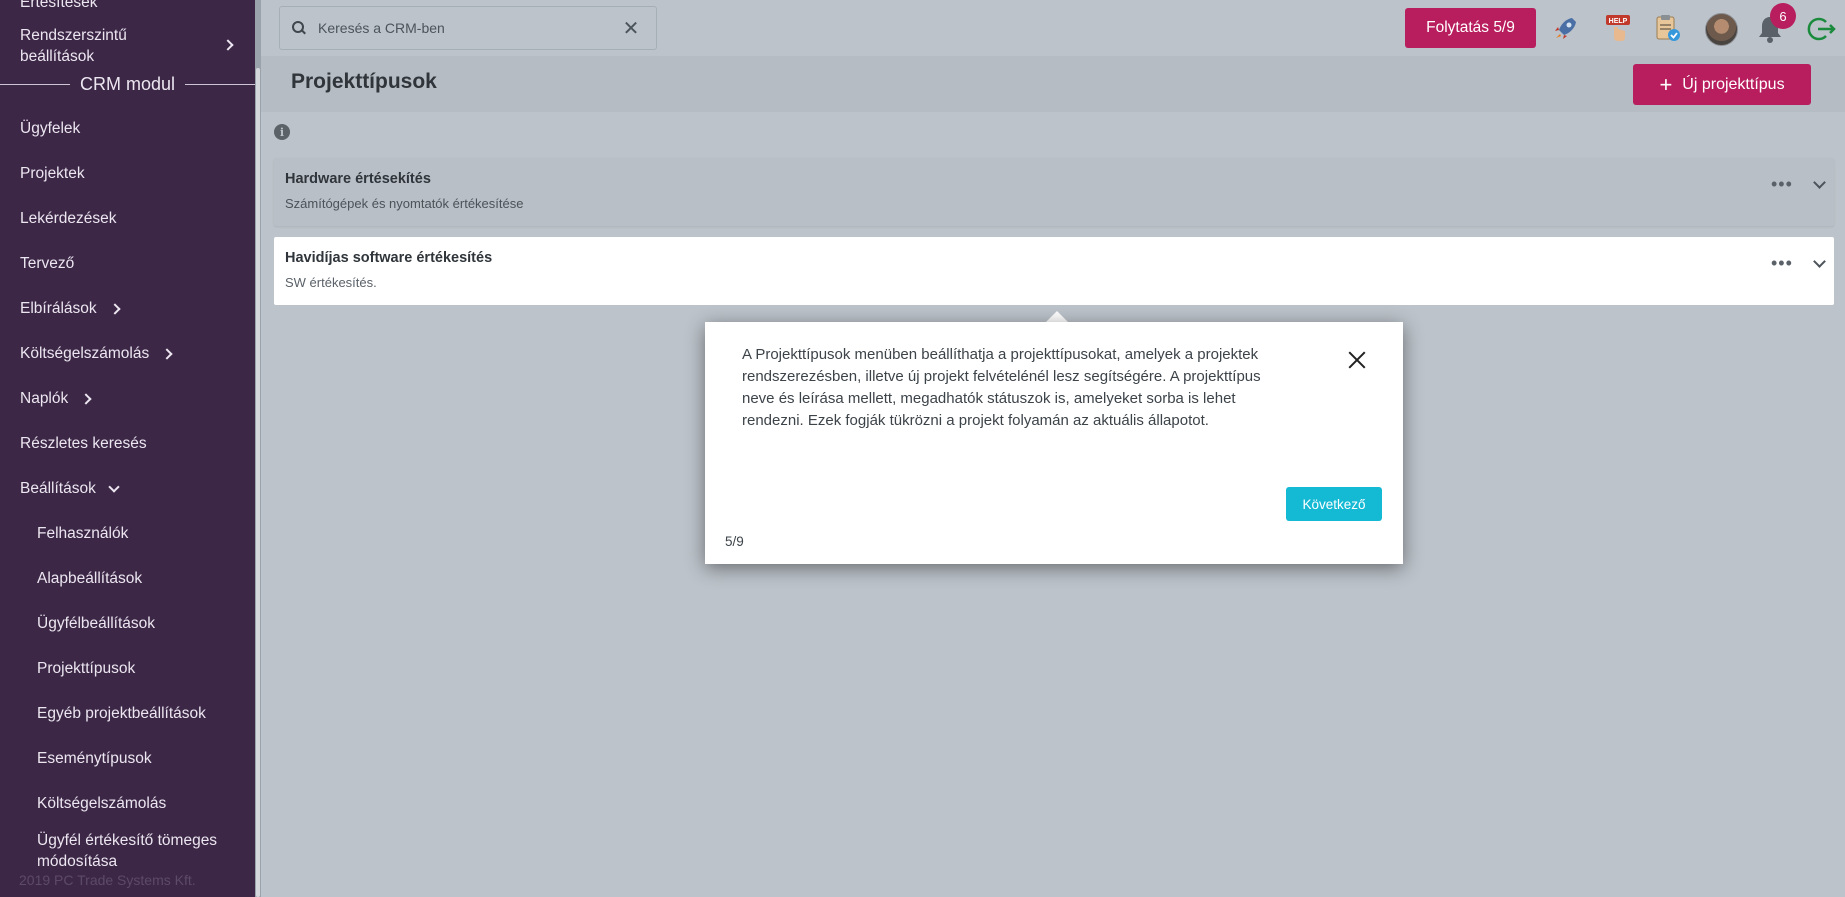  Describe the element at coordinates (47, 264) in the screenshot. I see `sidebar-item-planner: Tervező` at that location.